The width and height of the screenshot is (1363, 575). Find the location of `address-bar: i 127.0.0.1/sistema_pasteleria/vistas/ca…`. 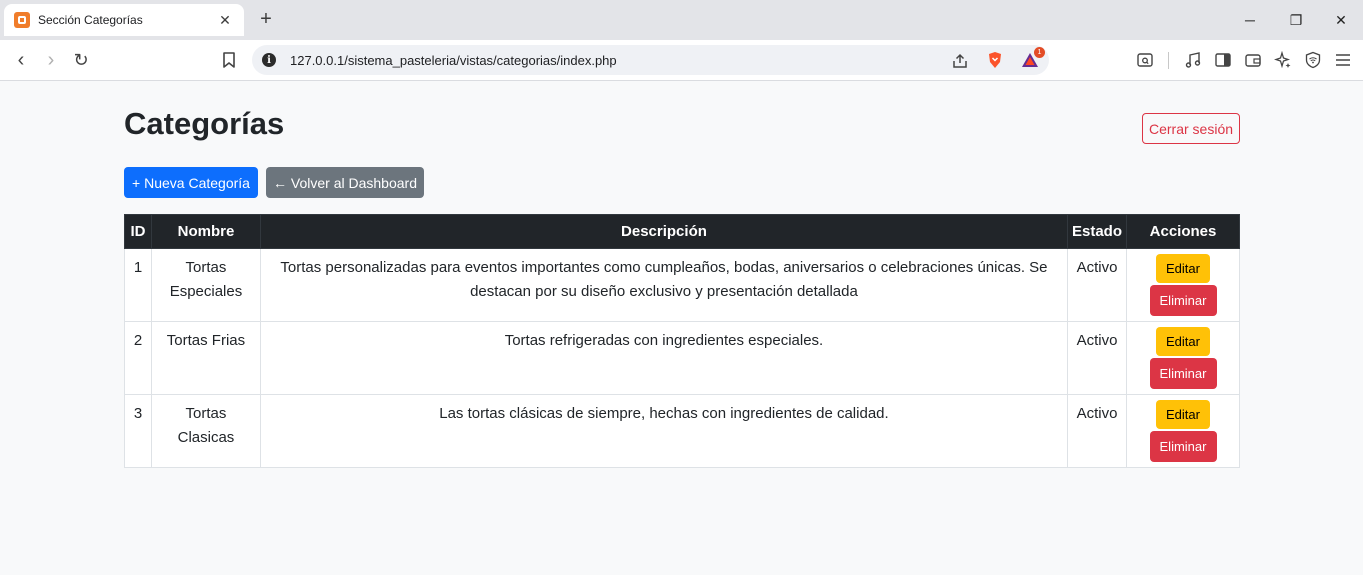

address-bar: i 127.0.0.1/sistema_pasteleria/vistas/ca… is located at coordinates (650, 60).